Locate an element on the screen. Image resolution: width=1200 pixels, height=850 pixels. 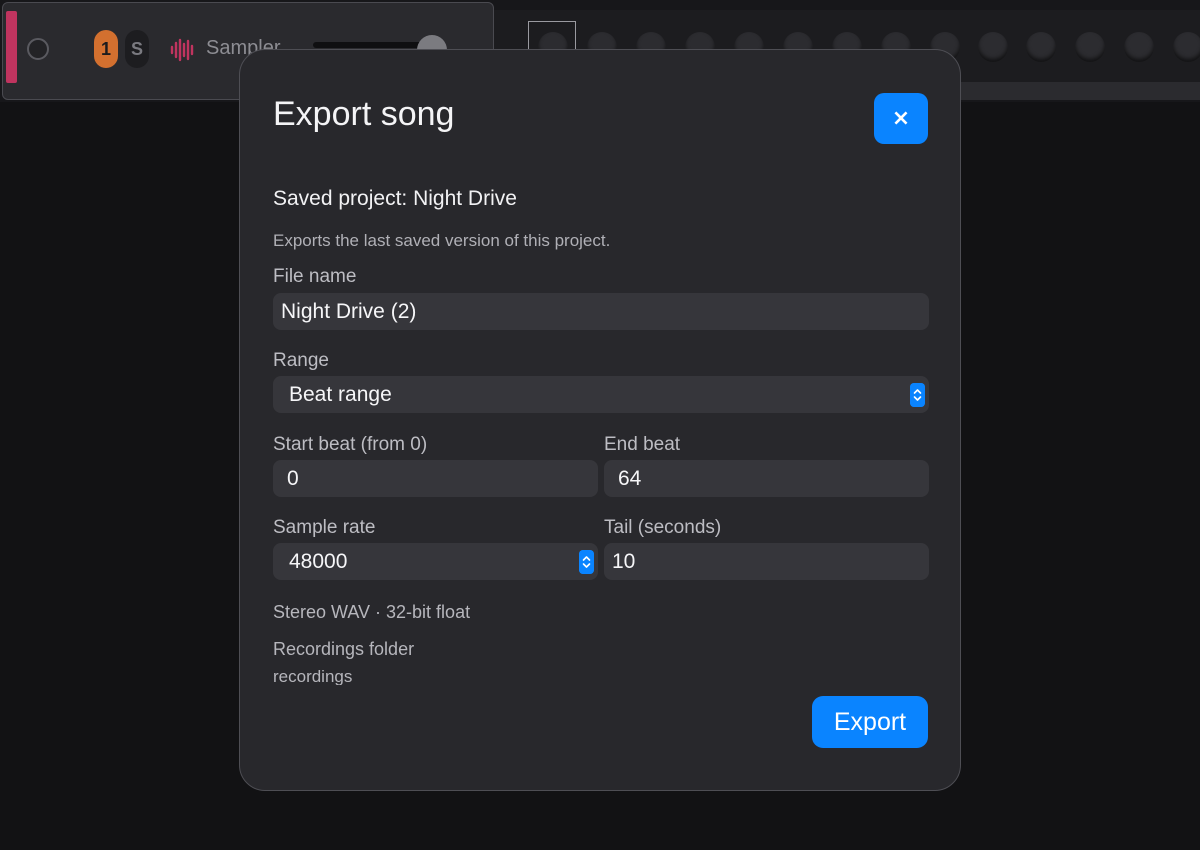
solo-button: S is located at coordinates (137, 49).